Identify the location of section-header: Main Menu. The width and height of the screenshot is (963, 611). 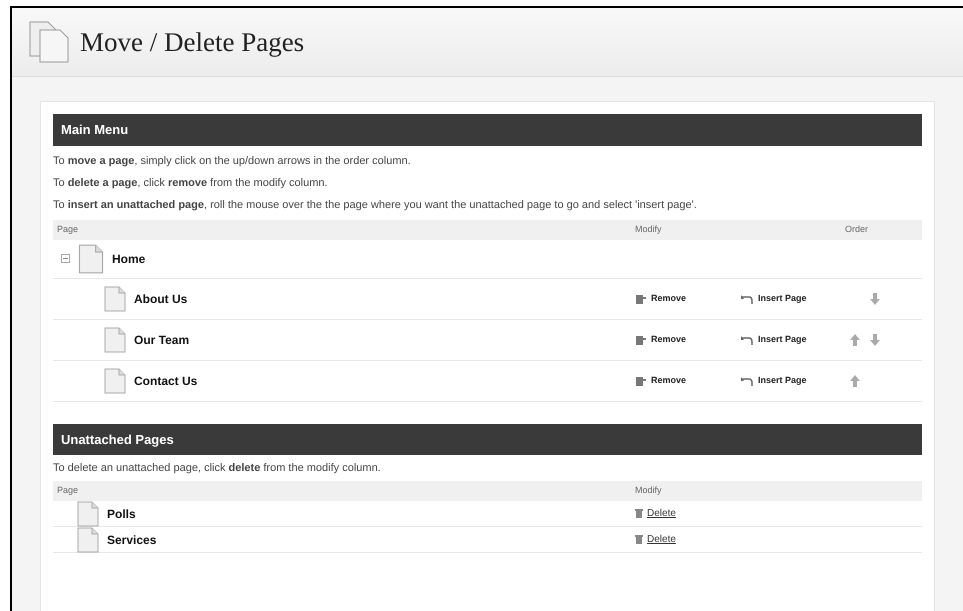
(487, 130).